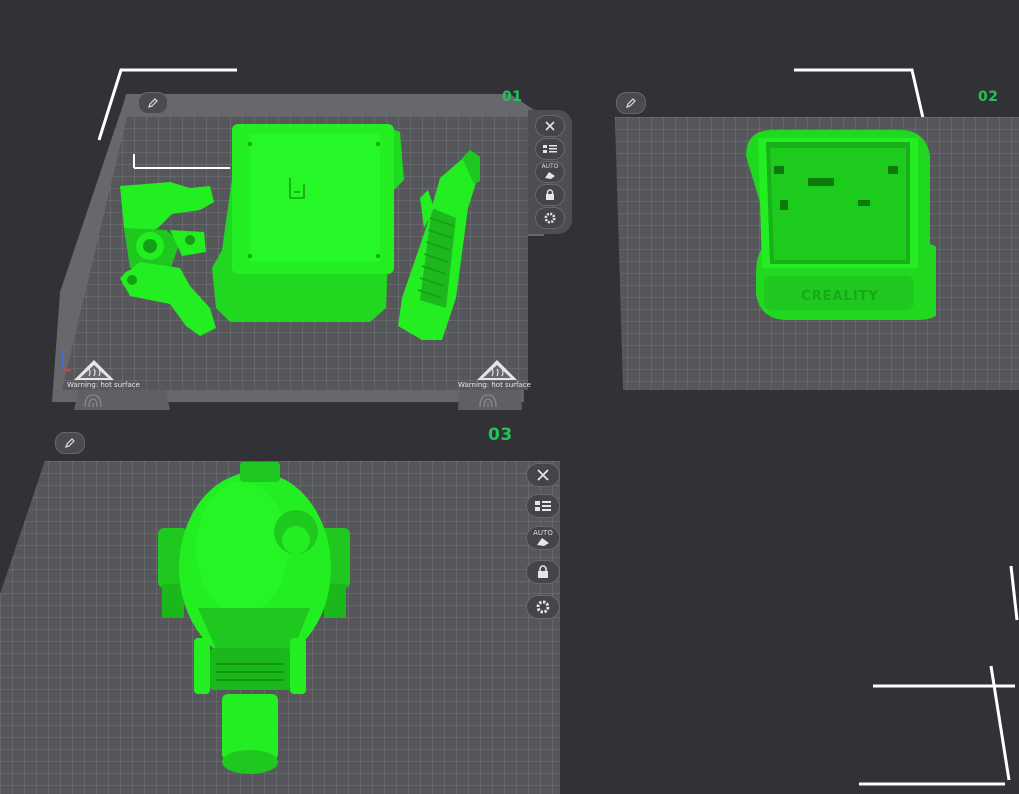  I want to click on plate-01-lock-button, so click(550, 195).